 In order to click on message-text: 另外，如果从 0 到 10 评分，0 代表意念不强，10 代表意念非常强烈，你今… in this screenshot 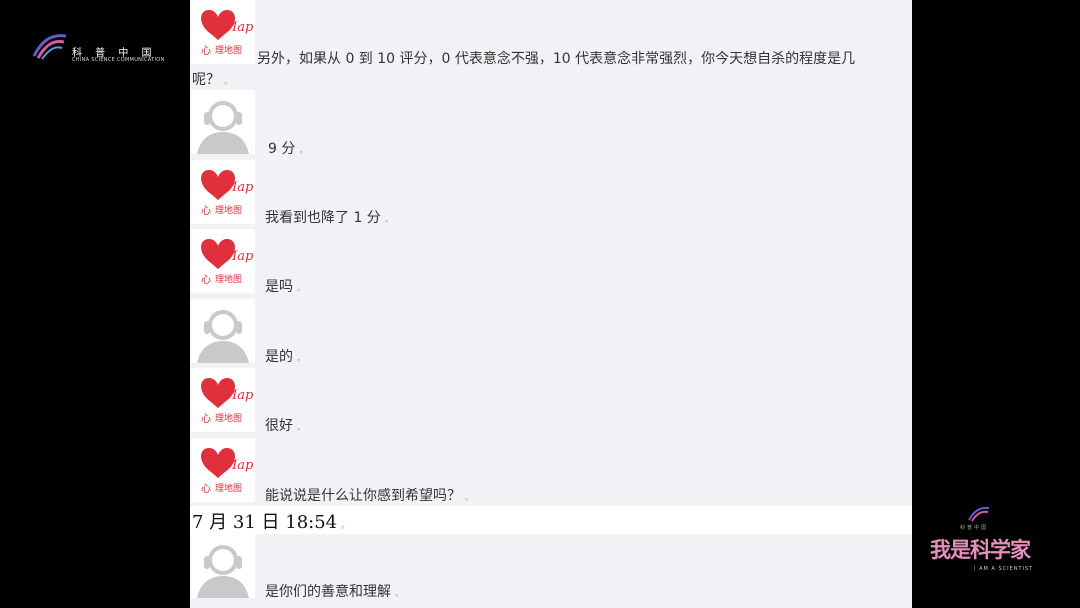, I will do `click(556, 59)`.